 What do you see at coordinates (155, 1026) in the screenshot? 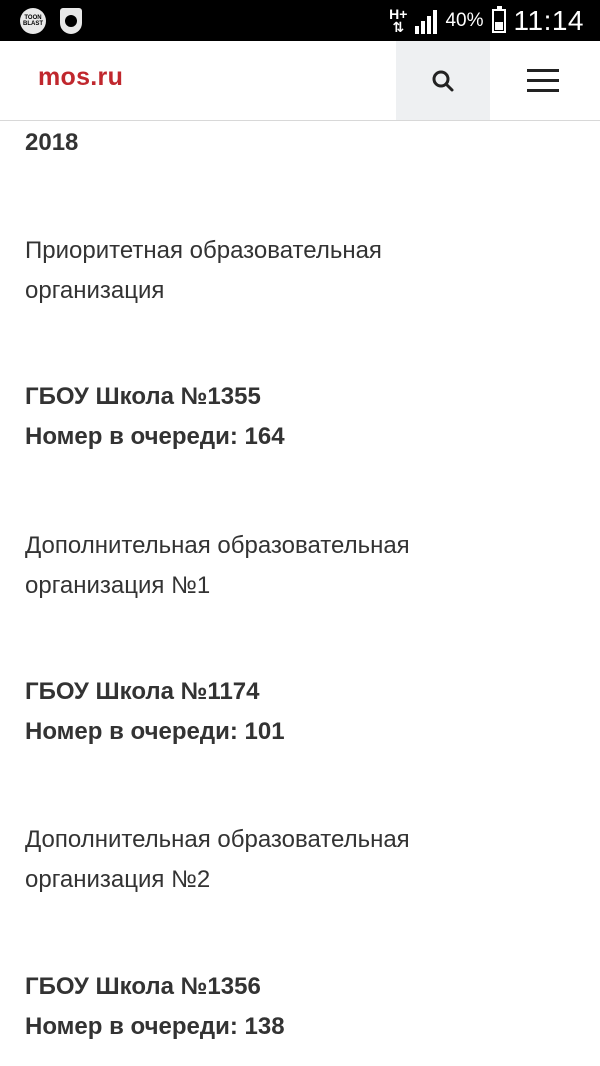
I see `school3-queue-number: Номер в очереди: 138` at bounding box center [155, 1026].